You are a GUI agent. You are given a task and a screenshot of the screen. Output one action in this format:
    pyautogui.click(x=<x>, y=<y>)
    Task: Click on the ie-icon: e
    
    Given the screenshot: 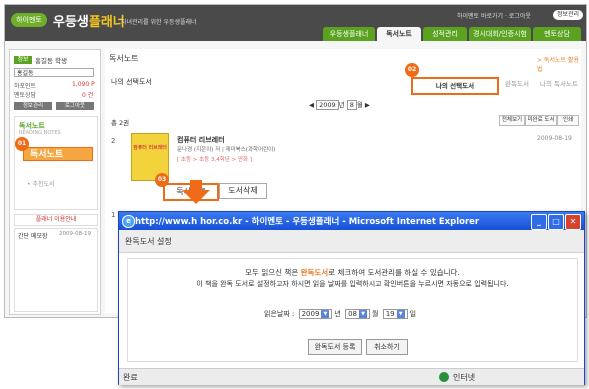 What is the action you would take?
    pyautogui.click(x=128, y=221)
    